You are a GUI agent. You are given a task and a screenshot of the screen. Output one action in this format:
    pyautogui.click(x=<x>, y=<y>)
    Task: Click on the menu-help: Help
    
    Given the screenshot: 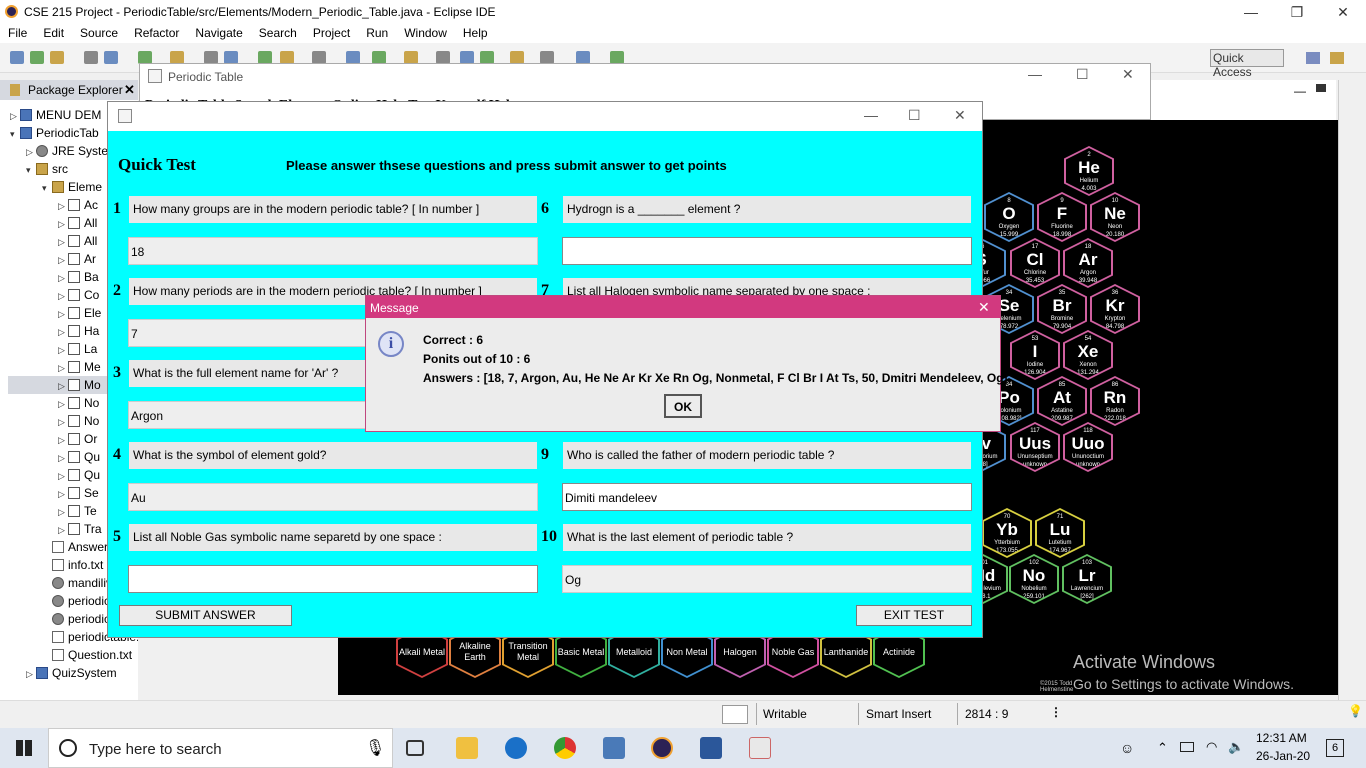 What is the action you would take?
    pyautogui.click(x=475, y=32)
    